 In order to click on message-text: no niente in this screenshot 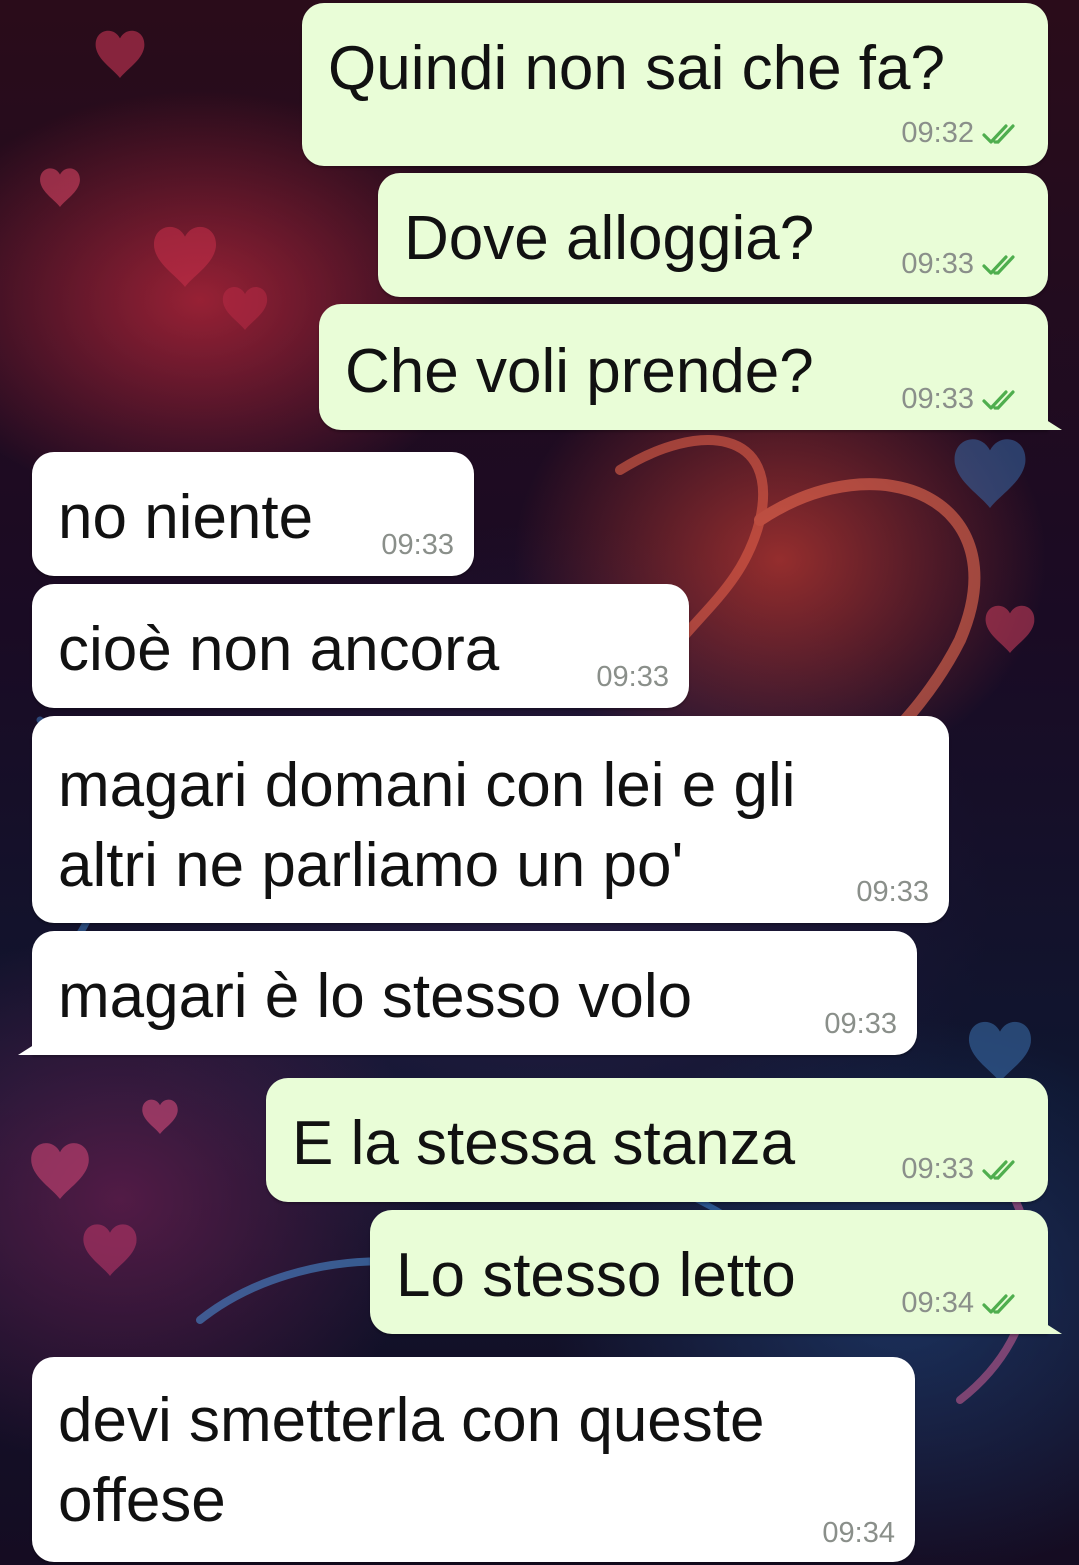, I will do `click(186, 517)`.